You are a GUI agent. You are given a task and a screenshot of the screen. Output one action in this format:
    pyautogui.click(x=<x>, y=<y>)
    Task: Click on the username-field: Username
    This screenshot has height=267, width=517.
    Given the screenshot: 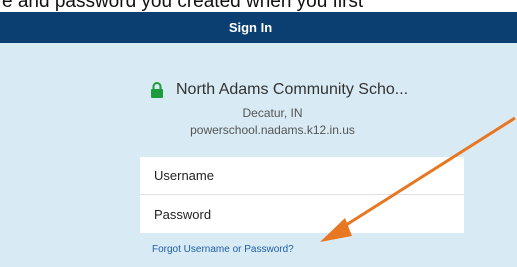 What is the action you would take?
    pyautogui.click(x=302, y=176)
    